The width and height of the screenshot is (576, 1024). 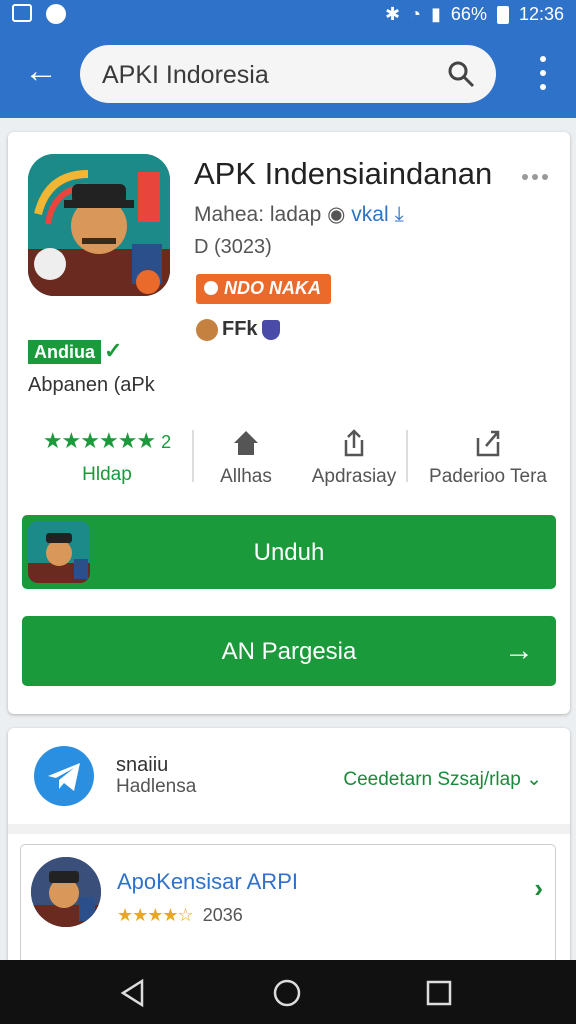 What do you see at coordinates (64, 776) in the screenshot?
I see `telegram-icon` at bounding box center [64, 776].